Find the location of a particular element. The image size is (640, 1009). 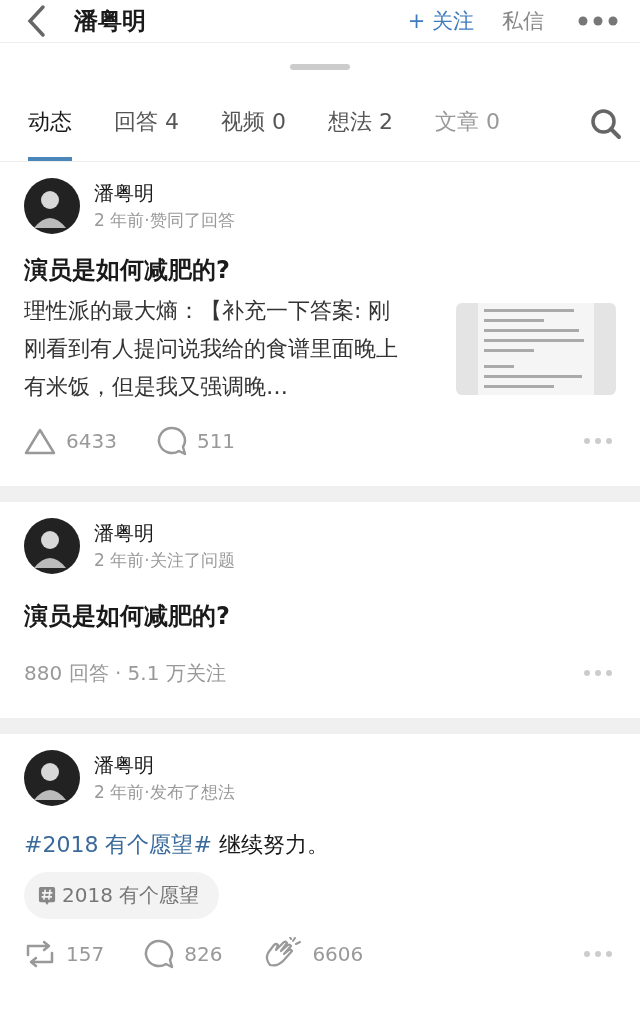

tab: 回答 4 is located at coordinates (146, 124).